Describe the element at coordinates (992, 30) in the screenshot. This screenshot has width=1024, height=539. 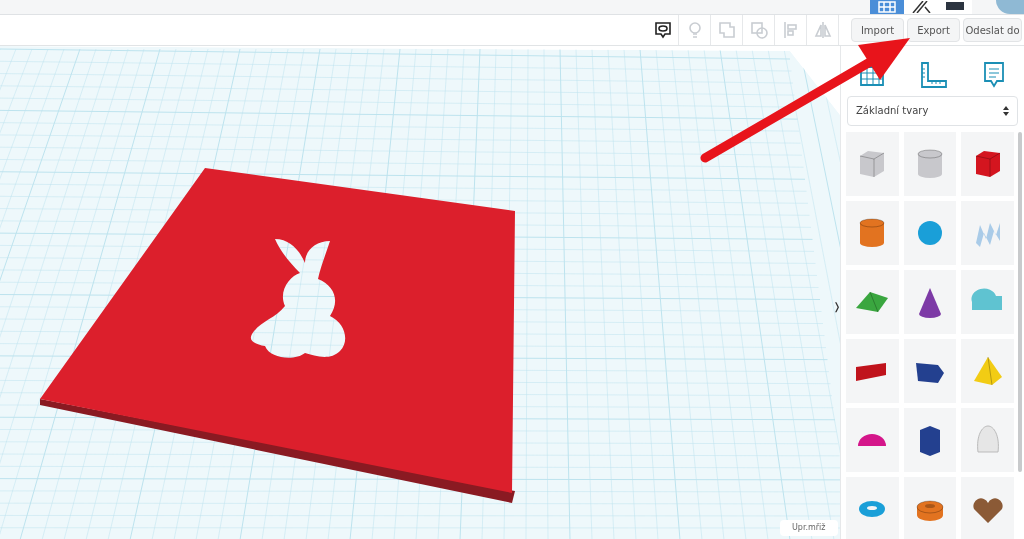
I see `toolbar-button: Odeslat do` at that location.